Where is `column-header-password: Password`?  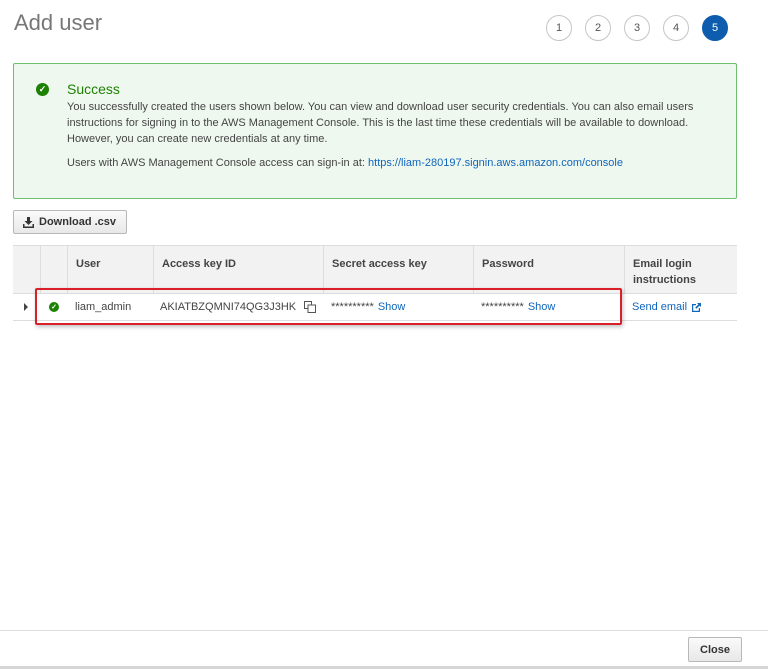
column-header-password: Password is located at coordinates (548, 270).